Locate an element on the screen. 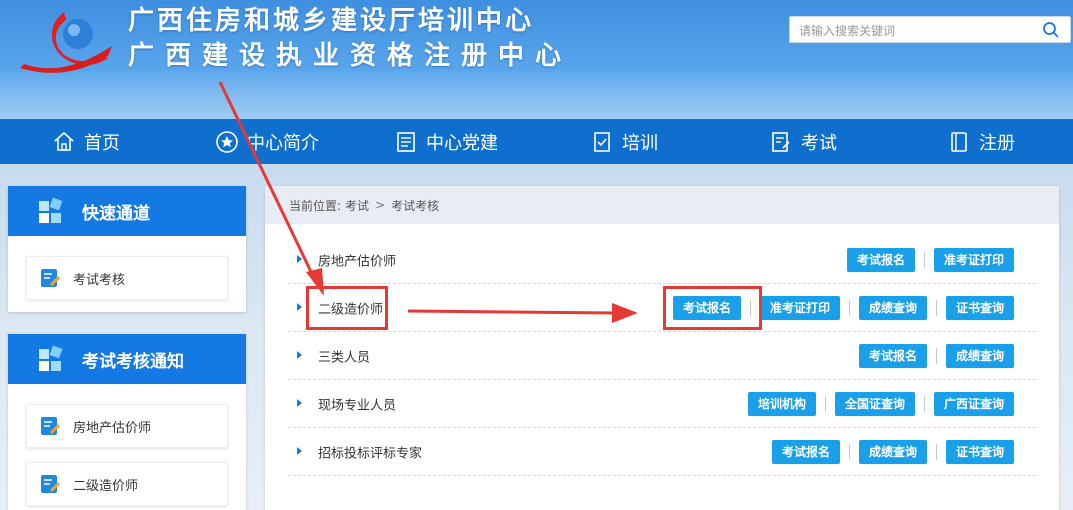  highlight-box-register-button is located at coordinates (712, 308).